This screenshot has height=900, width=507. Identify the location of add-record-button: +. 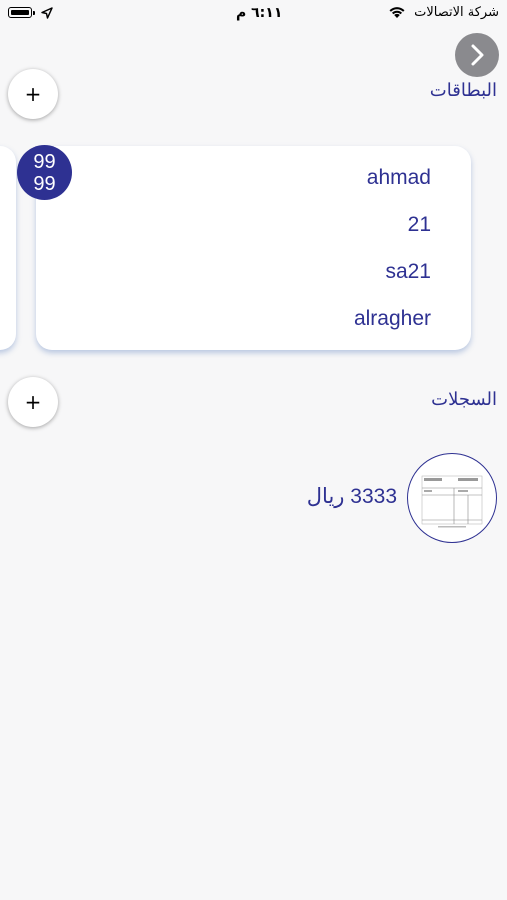
(33, 402).